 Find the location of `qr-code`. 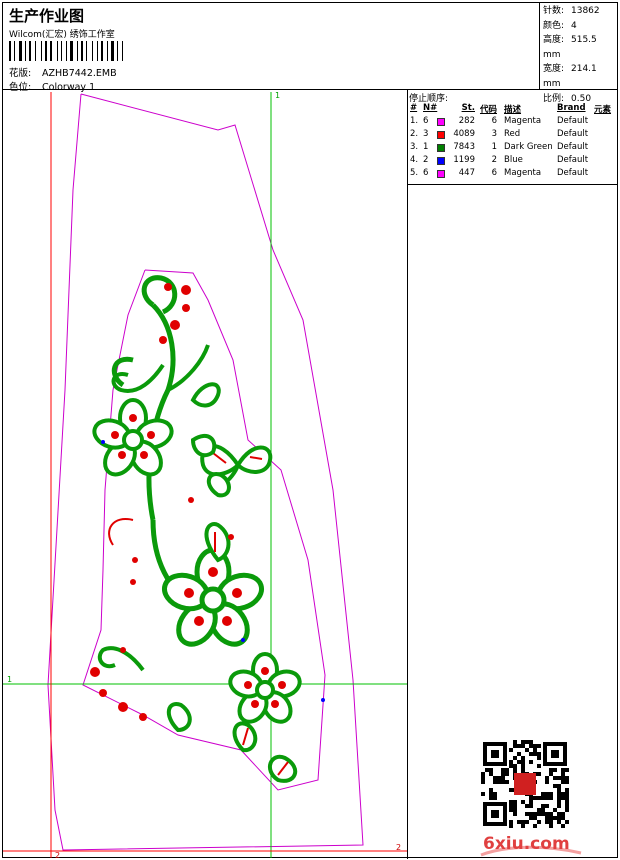

qr-code is located at coordinates (525, 784).